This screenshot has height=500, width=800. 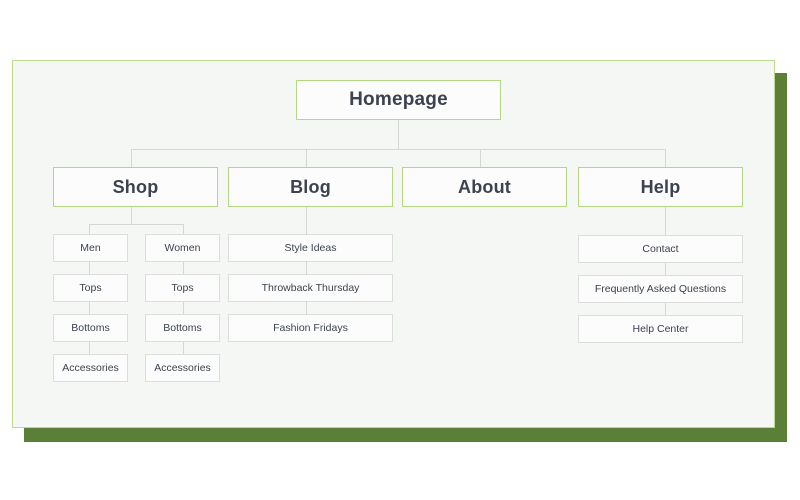 I want to click on node-men: Men, so click(x=90, y=248).